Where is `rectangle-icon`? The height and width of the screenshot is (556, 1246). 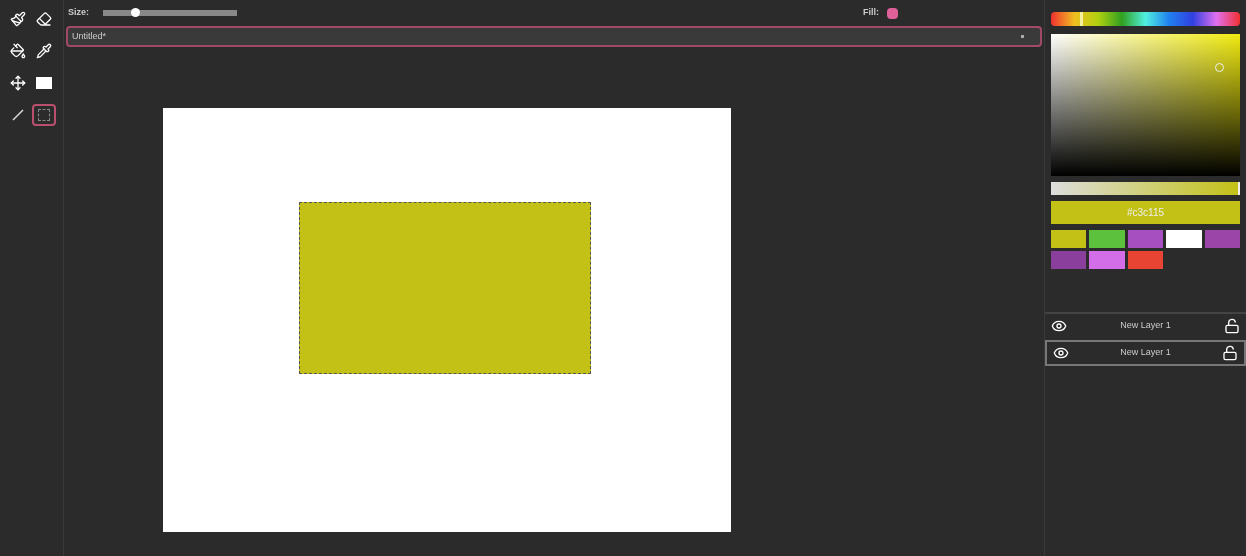
rectangle-icon is located at coordinates (43, 83).